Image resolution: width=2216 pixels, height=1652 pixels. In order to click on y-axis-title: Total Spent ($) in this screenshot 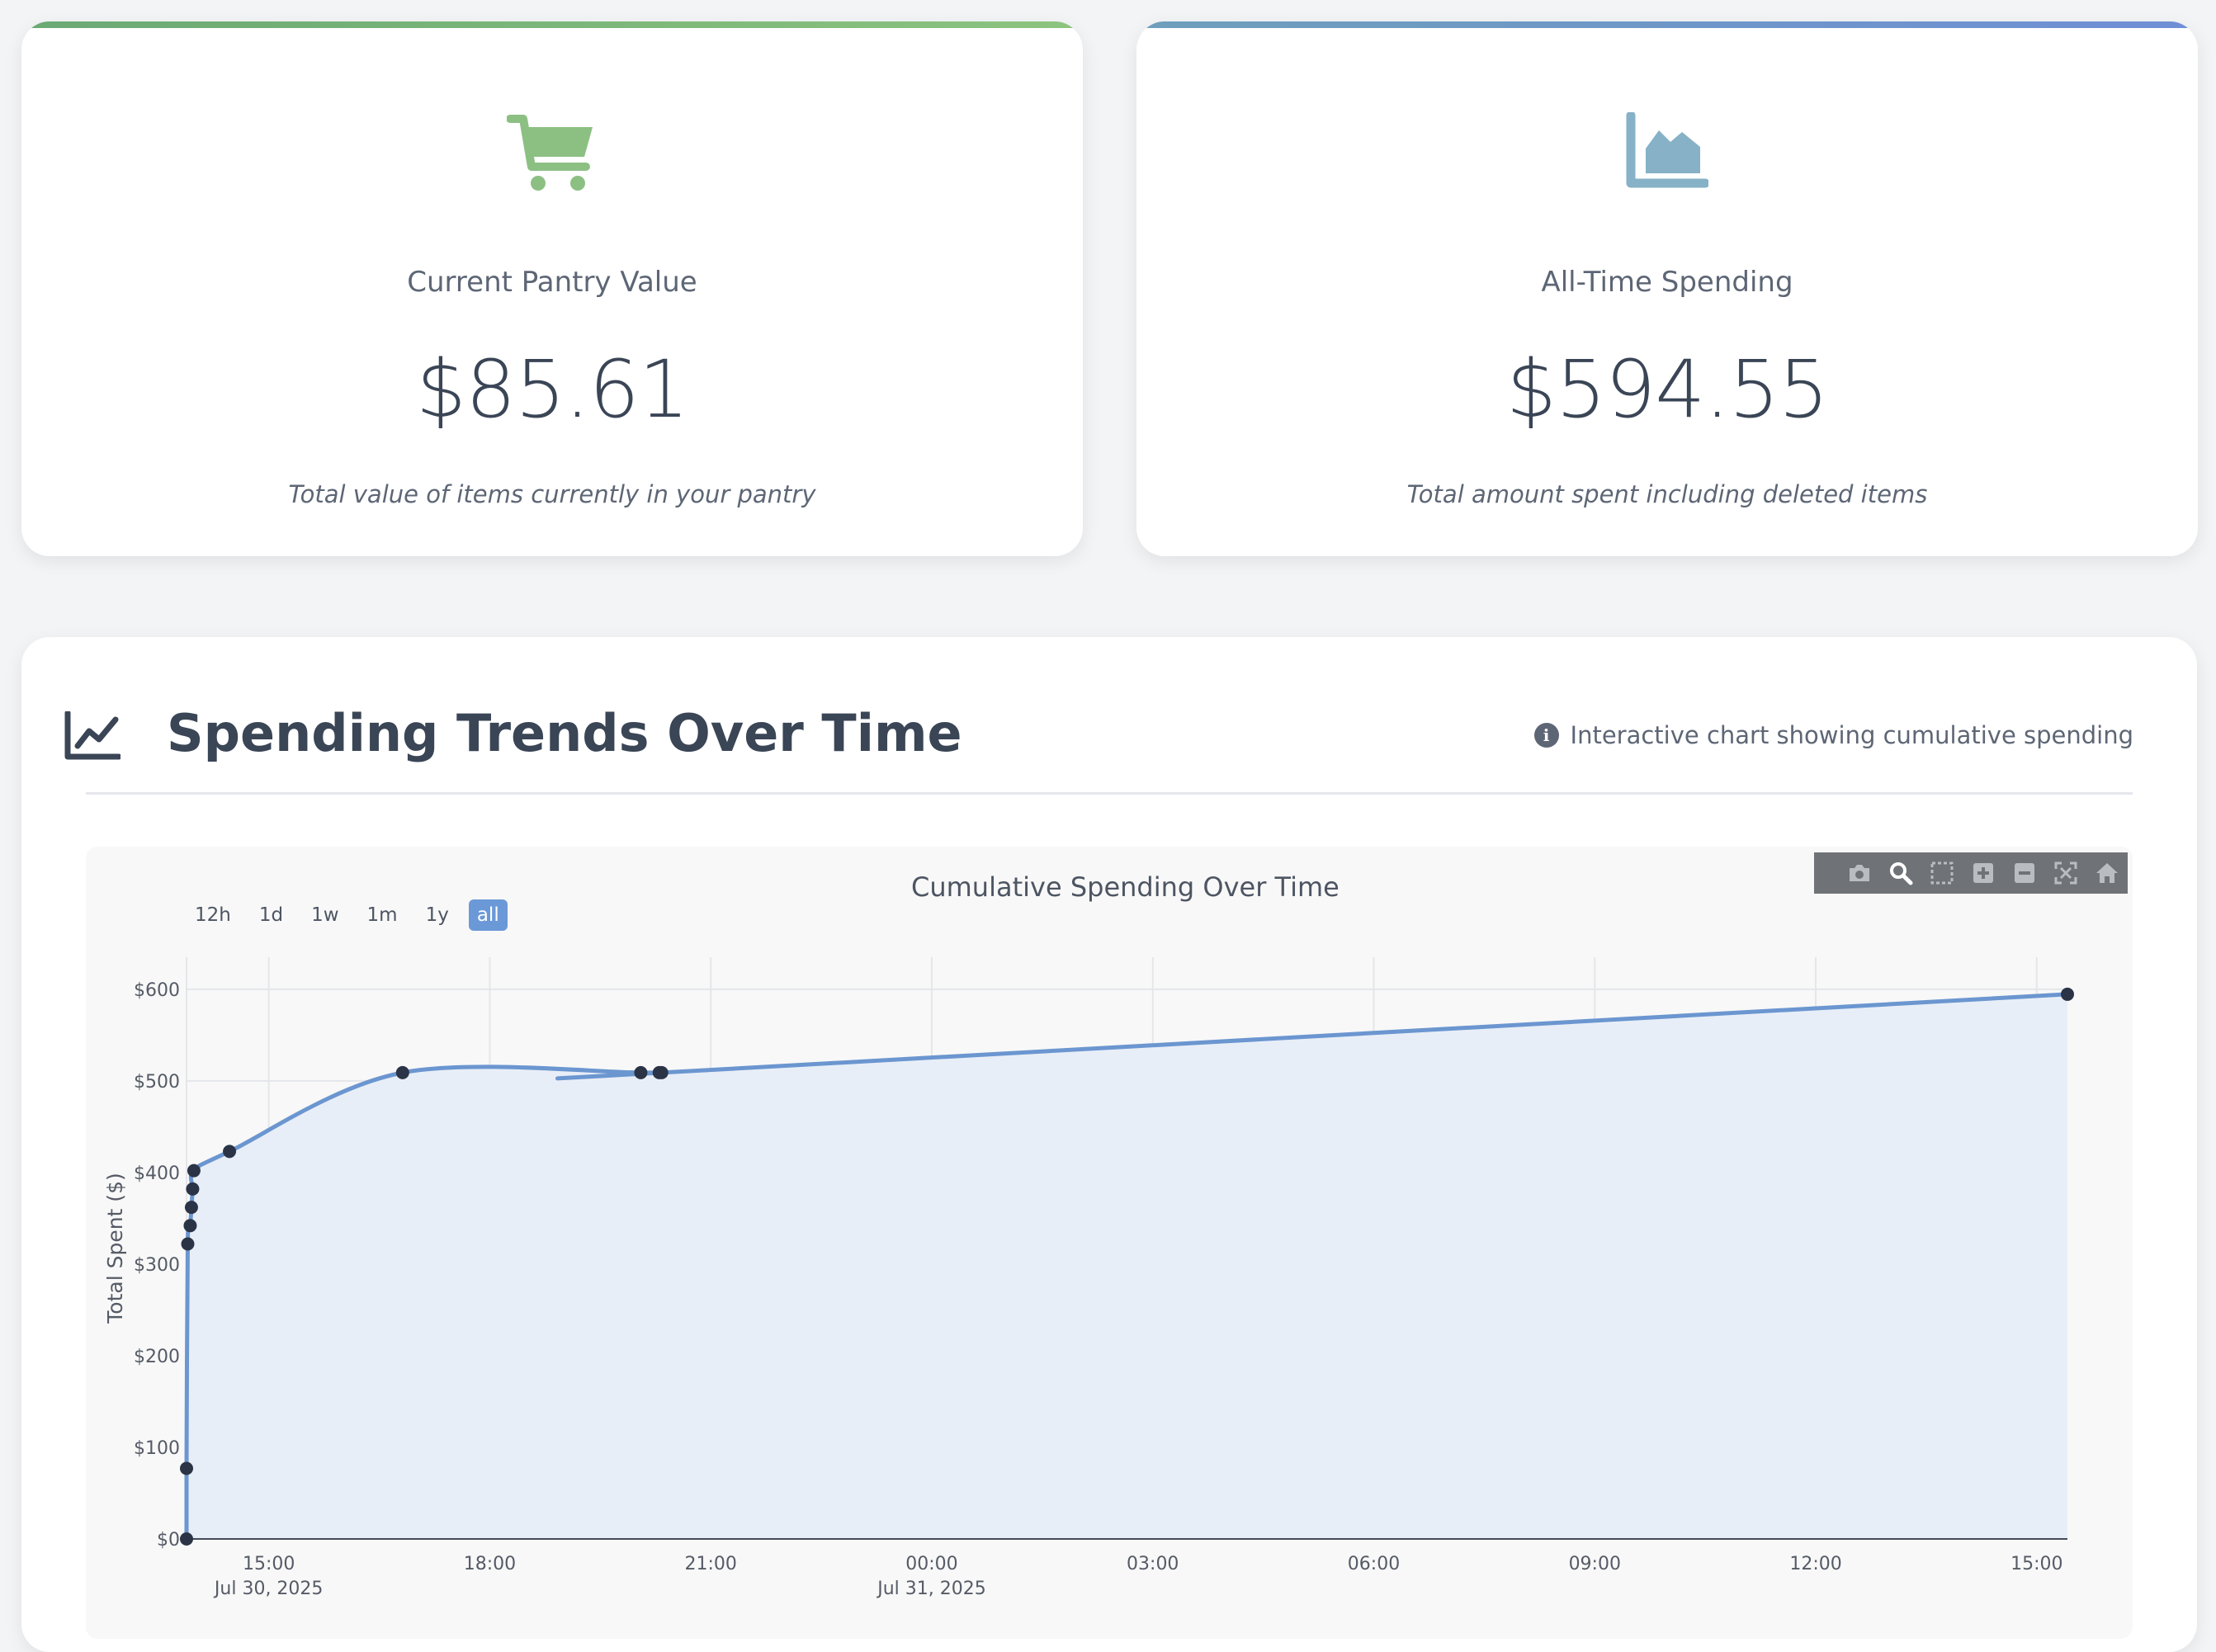, I will do `click(115, 1248)`.